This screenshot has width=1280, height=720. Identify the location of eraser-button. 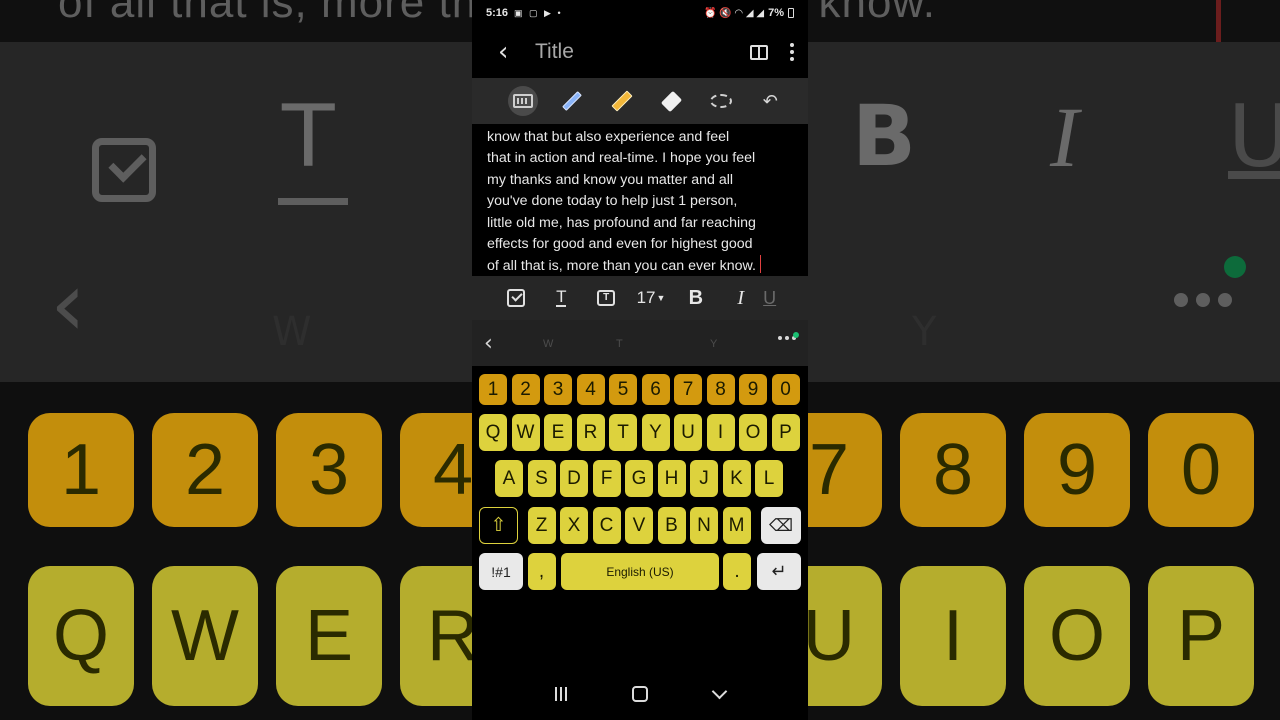
(672, 101).